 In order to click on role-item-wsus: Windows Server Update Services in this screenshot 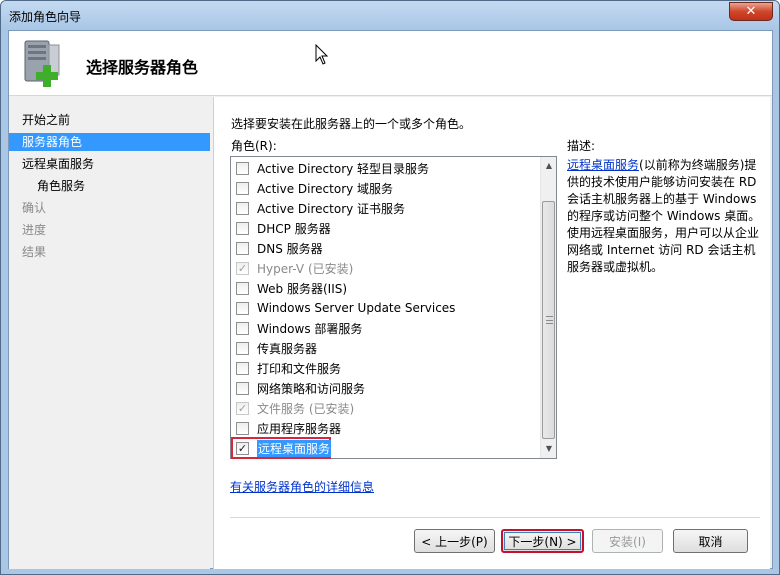, I will do `click(387, 308)`.